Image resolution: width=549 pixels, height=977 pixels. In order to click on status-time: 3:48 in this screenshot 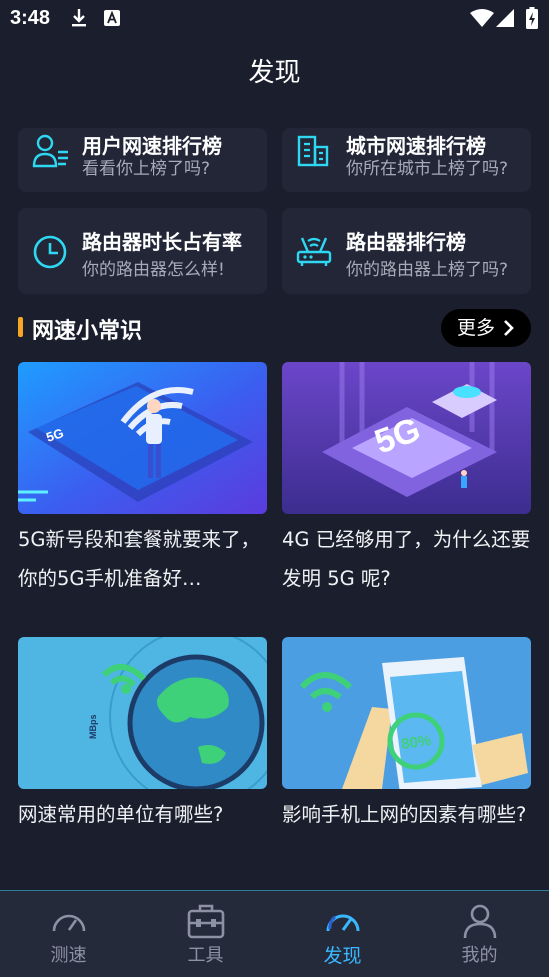, I will do `click(30, 18)`.